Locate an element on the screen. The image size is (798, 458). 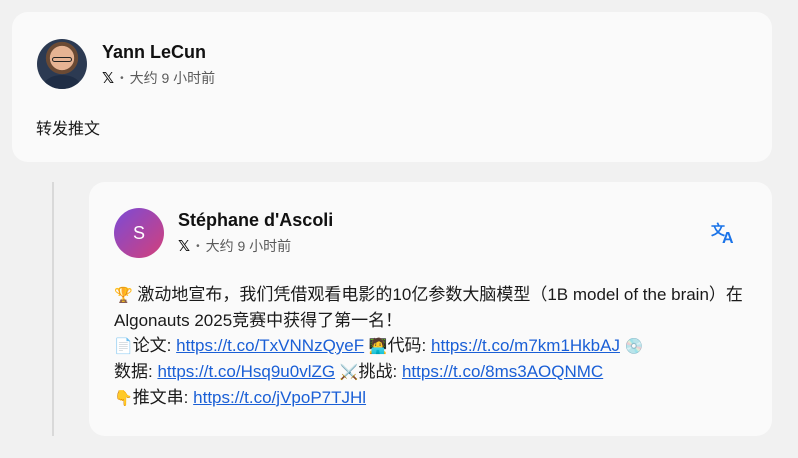
technologist-icon: 🧑‍💻 is located at coordinates (378, 346).